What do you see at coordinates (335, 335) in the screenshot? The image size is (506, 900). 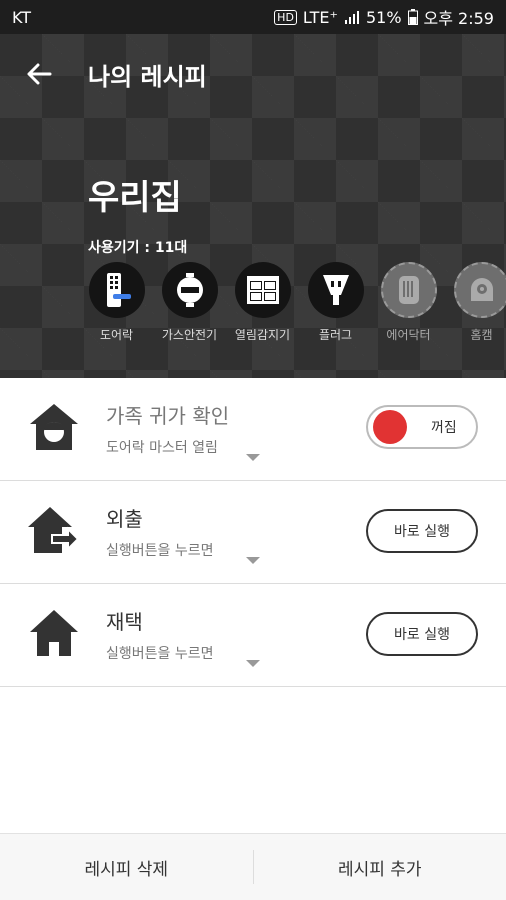 I see `device-label: 플러그` at bounding box center [335, 335].